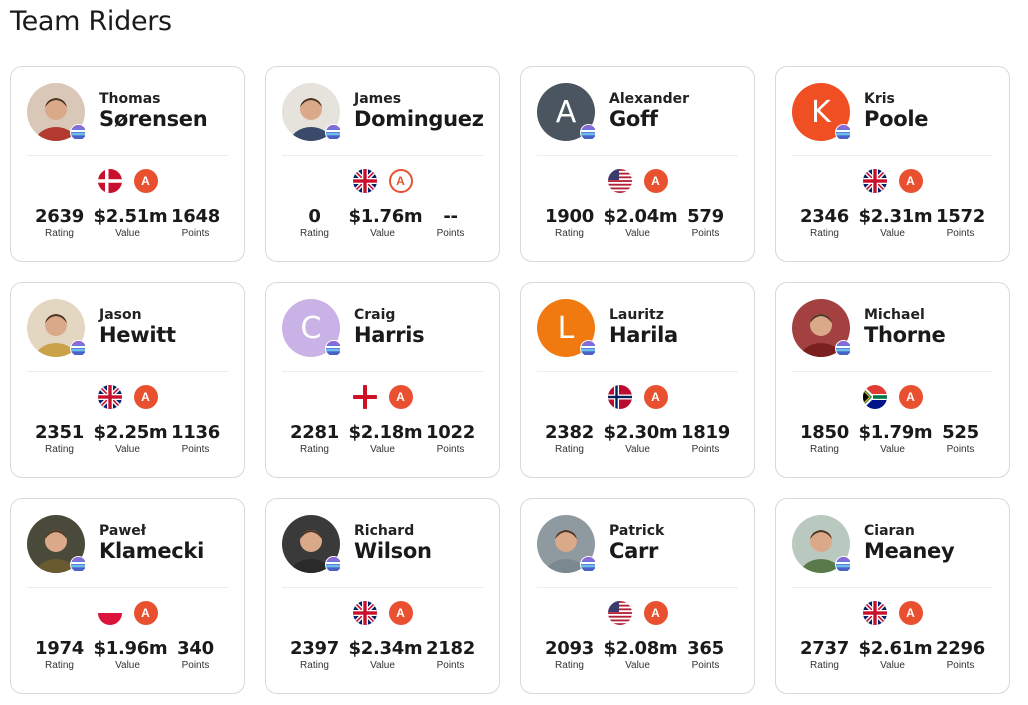 This screenshot has height=705, width=1028. What do you see at coordinates (315, 655) in the screenshot?
I see `stat-rating: 2397 Rating` at bounding box center [315, 655].